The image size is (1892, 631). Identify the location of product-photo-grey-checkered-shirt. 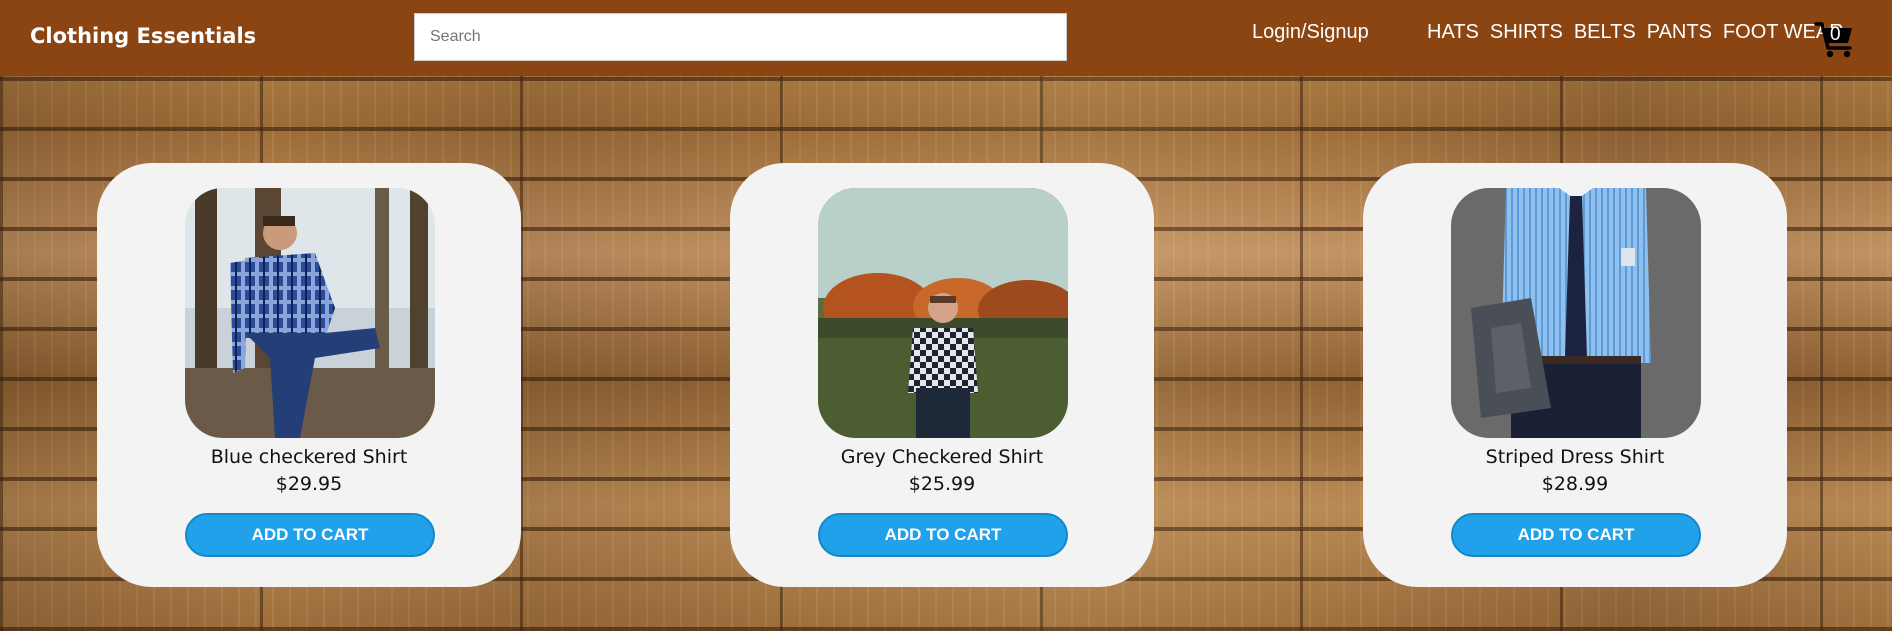
(943, 313).